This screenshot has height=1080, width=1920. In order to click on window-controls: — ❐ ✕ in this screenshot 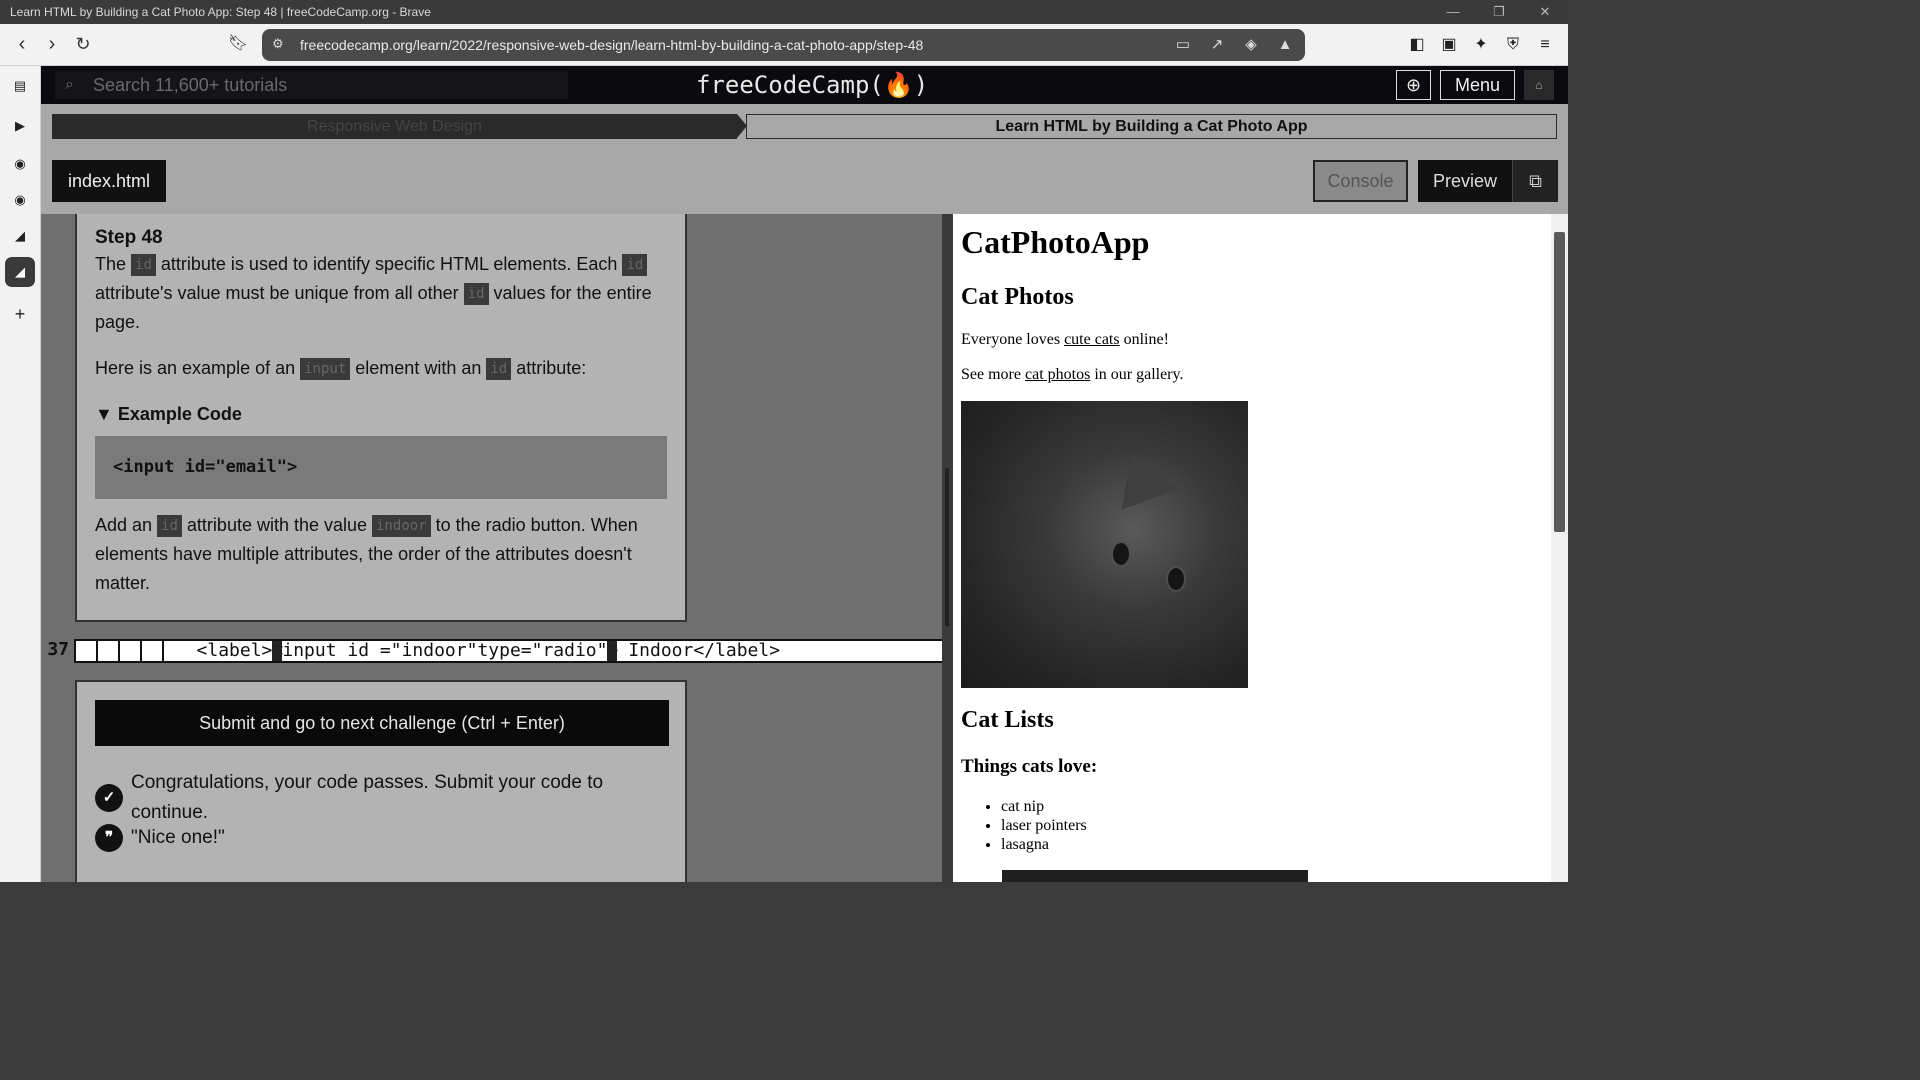, I will do `click(1499, 12)`.